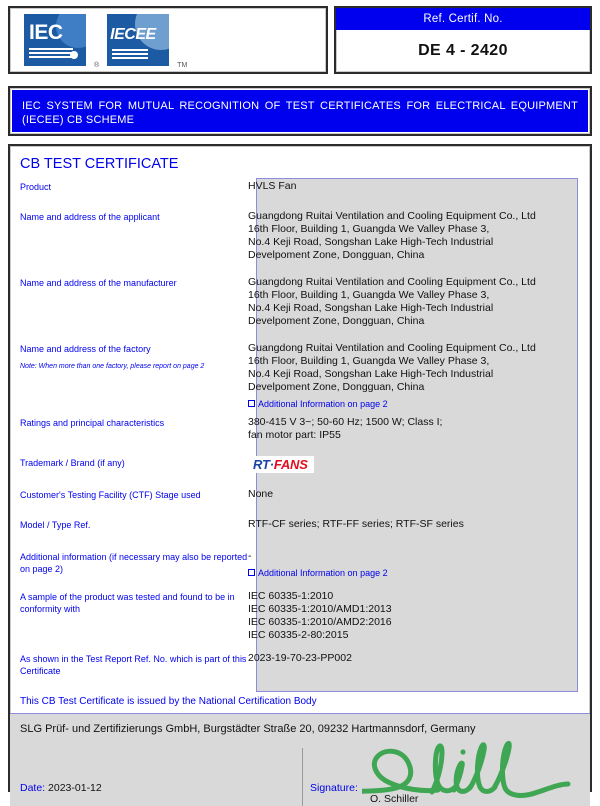 The width and height of the screenshot is (600, 806). Describe the element at coordinates (90, 217) in the screenshot. I see `field-label: Name and address of the applicant` at that location.